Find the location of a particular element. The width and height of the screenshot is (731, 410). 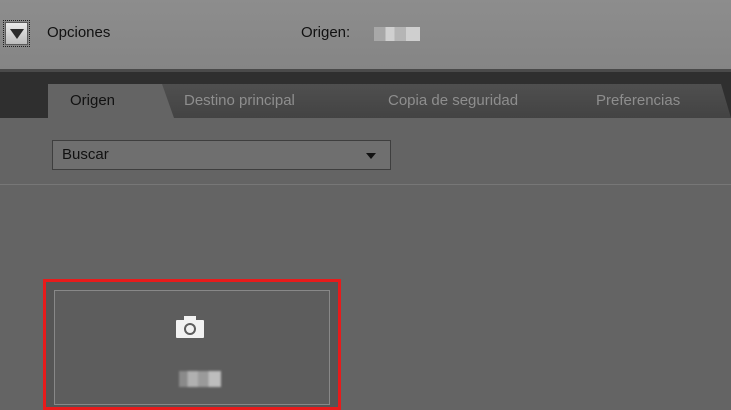

options-toggle-button is located at coordinates (16, 33).